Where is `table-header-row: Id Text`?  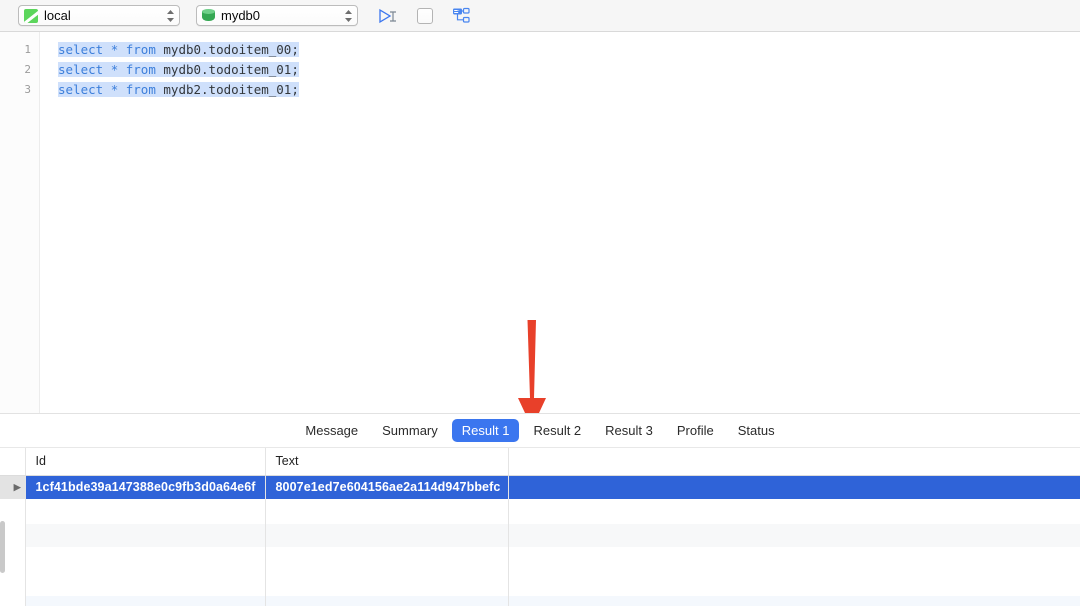 table-header-row: Id Text is located at coordinates (540, 462).